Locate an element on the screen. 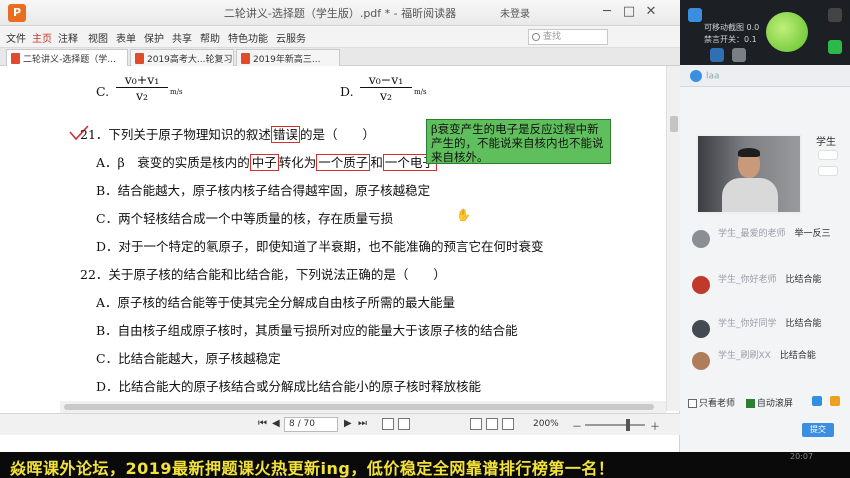 The height and width of the screenshot is (478, 850). q21-option-c: C．两个轻核结合成一个中等质量的核，存在质量亏损 is located at coordinates (245, 218).